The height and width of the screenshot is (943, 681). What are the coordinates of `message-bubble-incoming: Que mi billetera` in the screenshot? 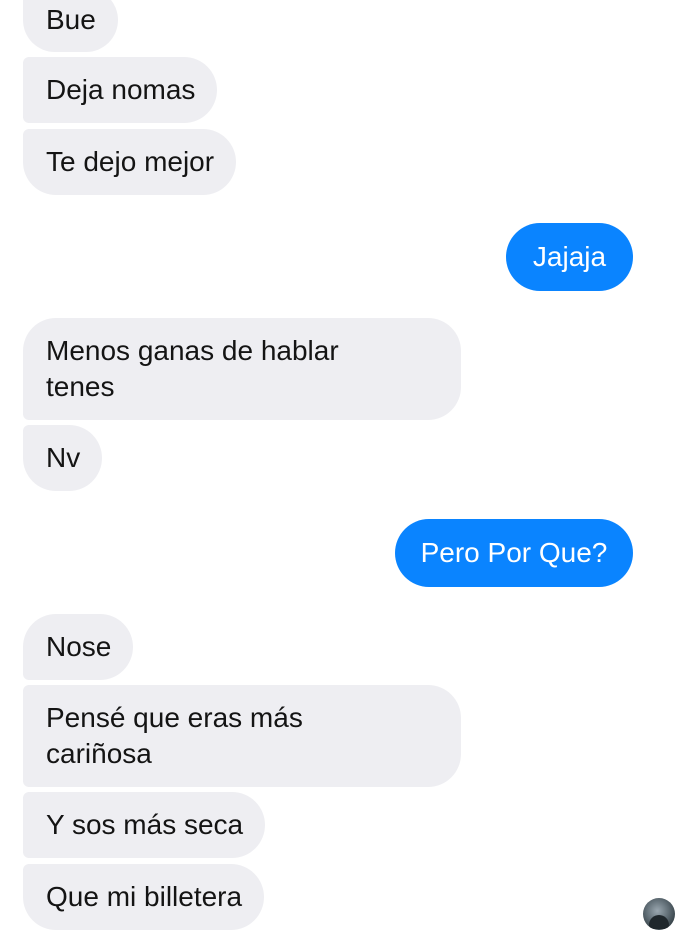 It's located at (144, 897).